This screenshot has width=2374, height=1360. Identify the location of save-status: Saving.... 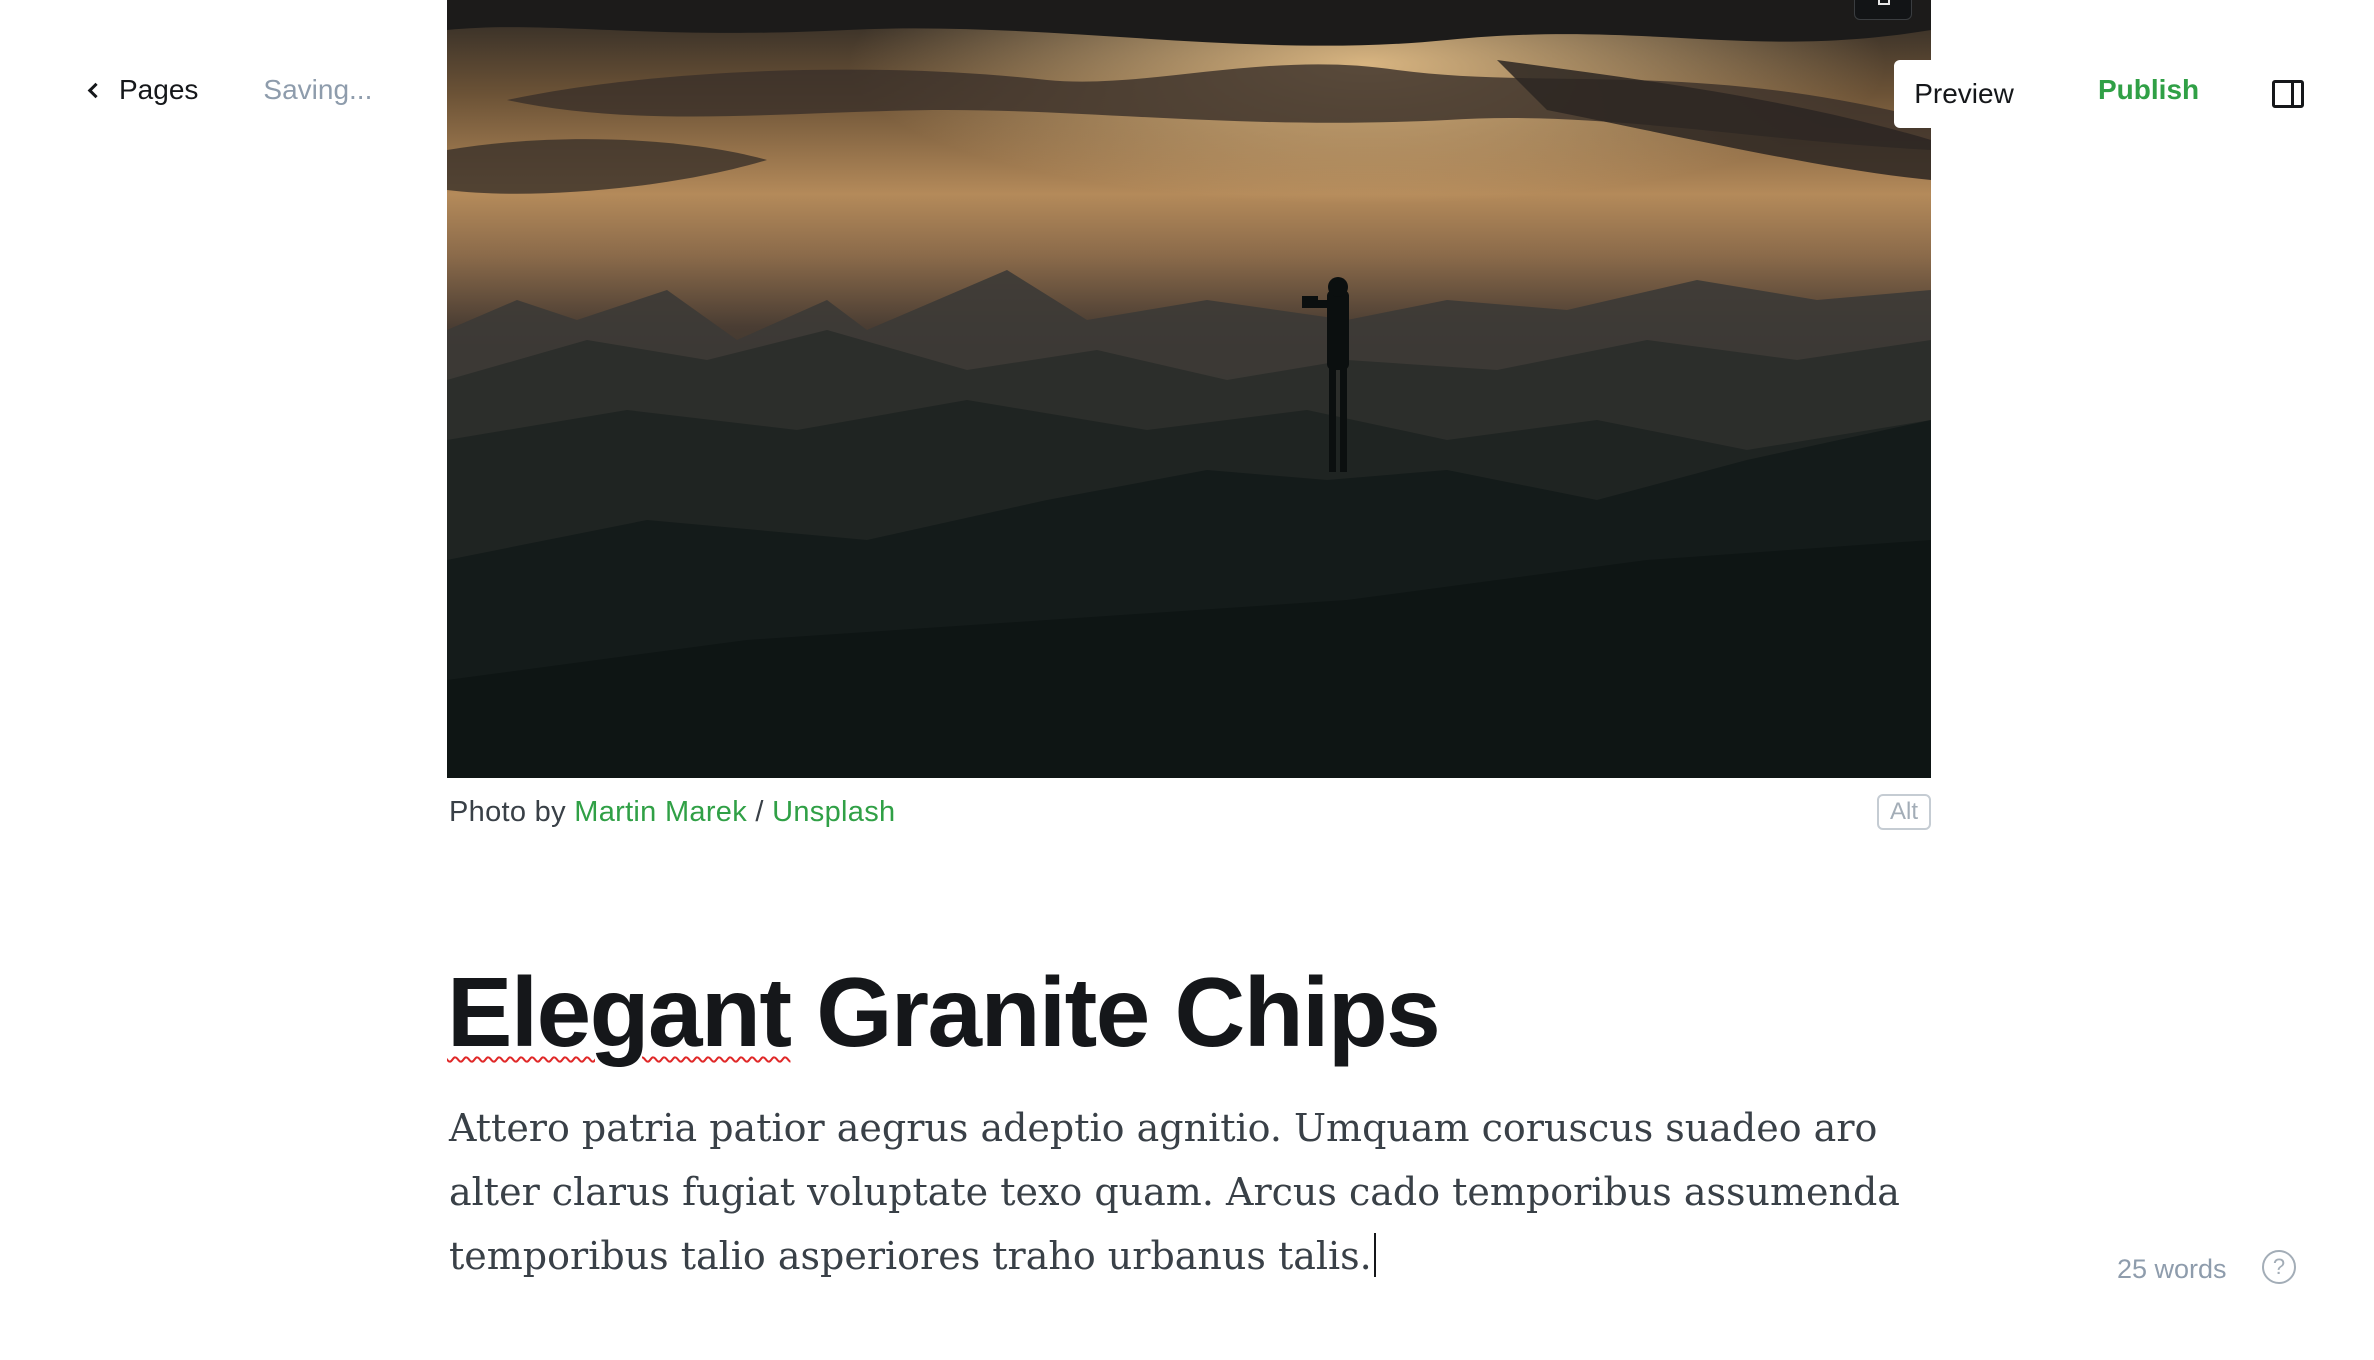
(318, 89).